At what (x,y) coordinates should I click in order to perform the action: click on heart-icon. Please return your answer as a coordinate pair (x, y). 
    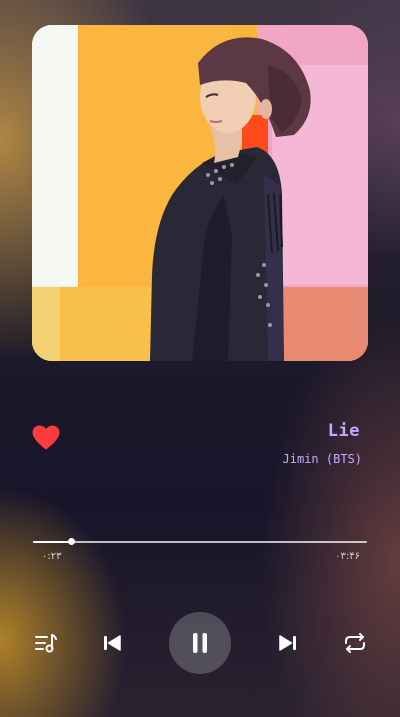
    Looking at the image, I should click on (46, 437).